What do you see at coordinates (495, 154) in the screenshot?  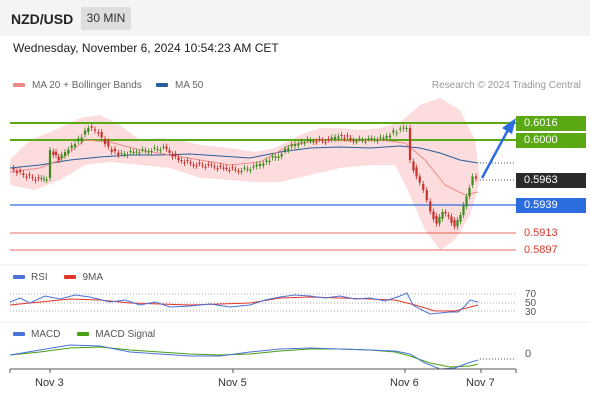 I see `projection-arrow` at bounding box center [495, 154].